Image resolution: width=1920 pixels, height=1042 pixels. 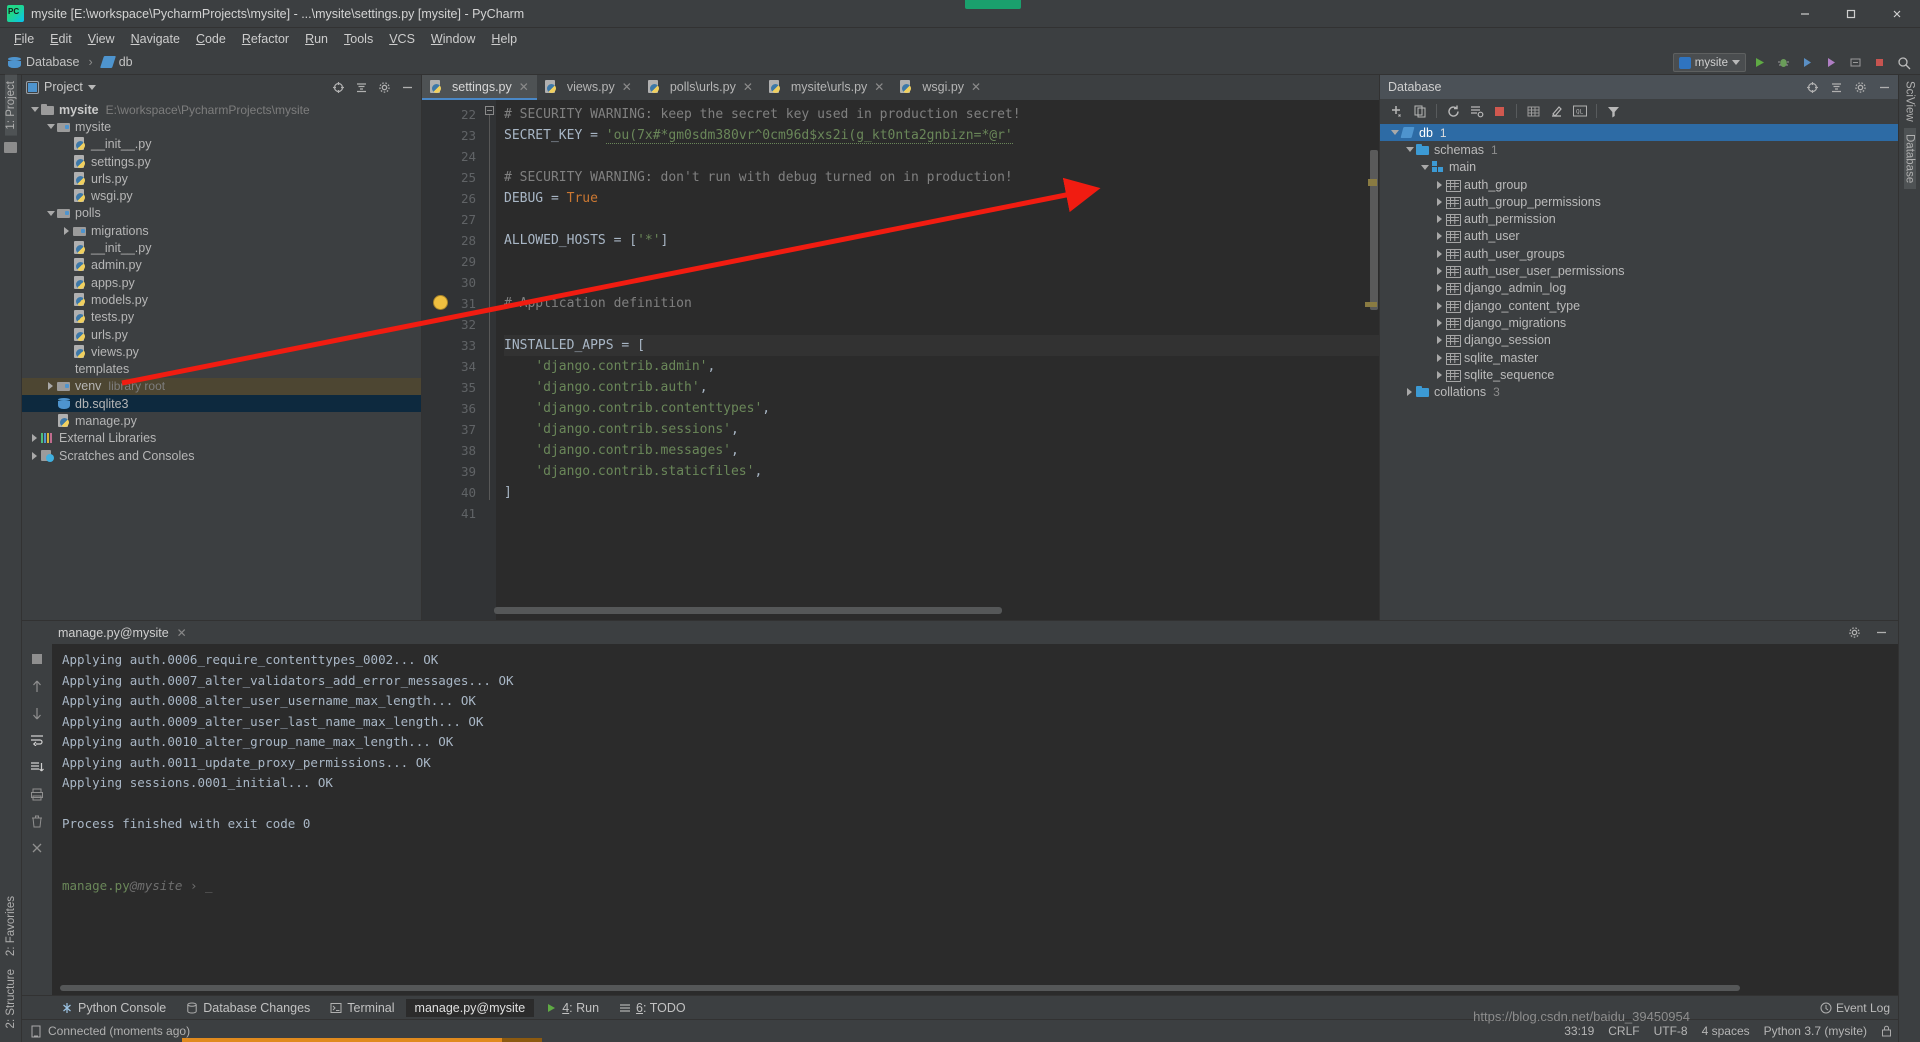 What do you see at coordinates (826, 87) in the screenshot?
I see `editor-tab: mysite\urls.py ✕` at bounding box center [826, 87].